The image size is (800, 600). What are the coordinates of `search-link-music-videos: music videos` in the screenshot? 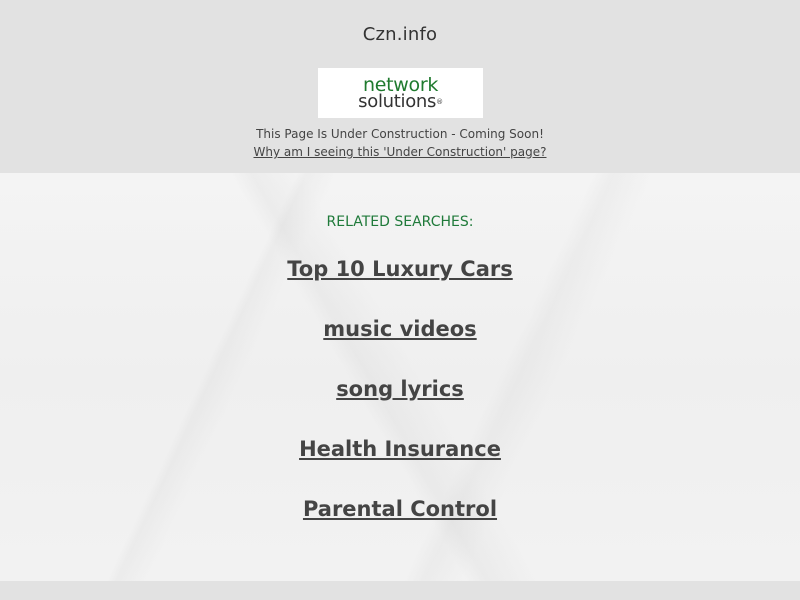 It's located at (400, 329).